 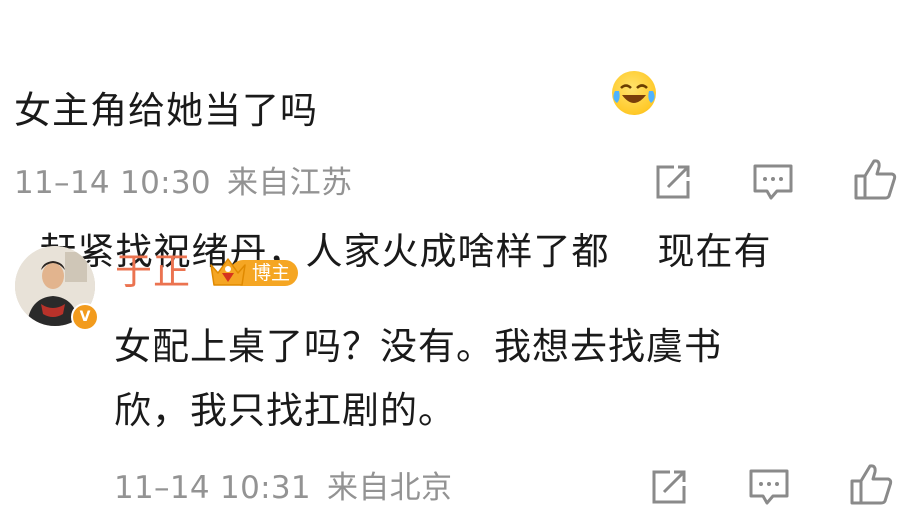 What do you see at coordinates (290, 183) in the screenshot?
I see `comment-location: 来自江苏` at bounding box center [290, 183].